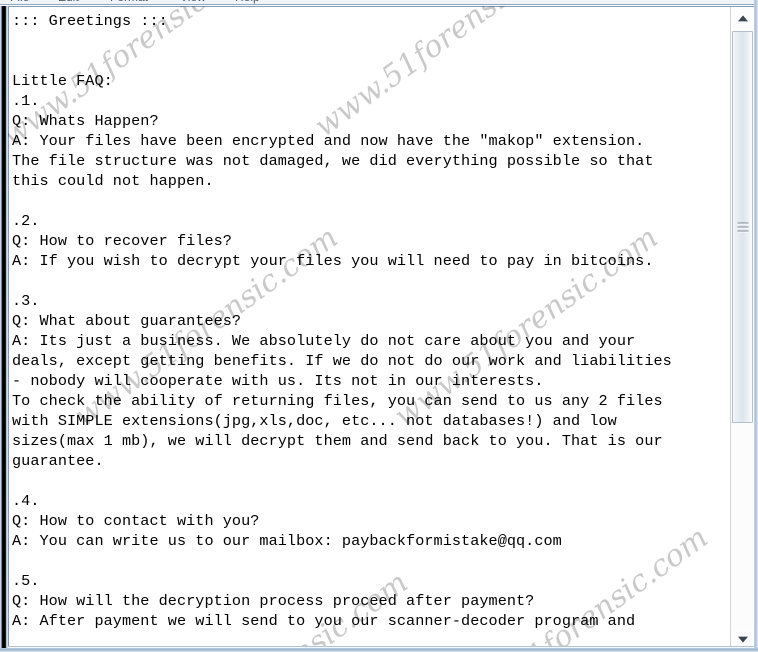 Image resolution: width=758 pixels, height=652 pixels. What do you see at coordinates (742, 525) in the screenshot?
I see `scrollbar-track` at bounding box center [742, 525].